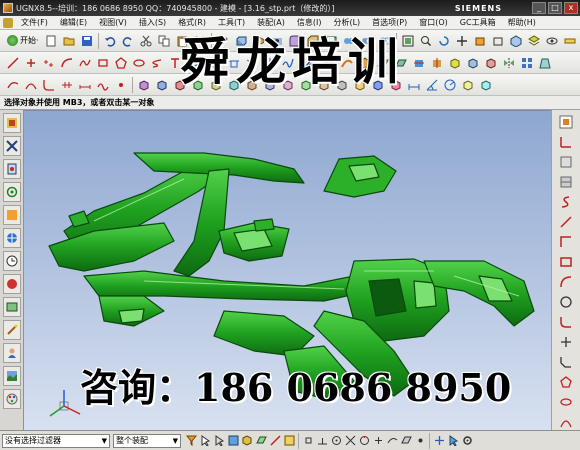 This screenshot has width=580, height=450. Describe the element at coordinates (566, 382) in the screenshot. I see `polygon-sketch-icon` at that location.